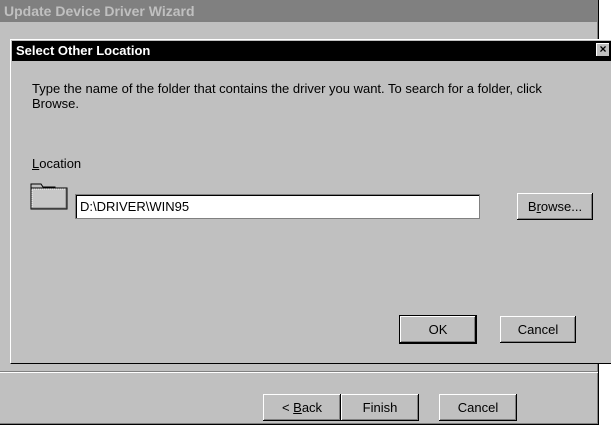 The height and width of the screenshot is (434, 611). I want to click on location-input, so click(277, 206).